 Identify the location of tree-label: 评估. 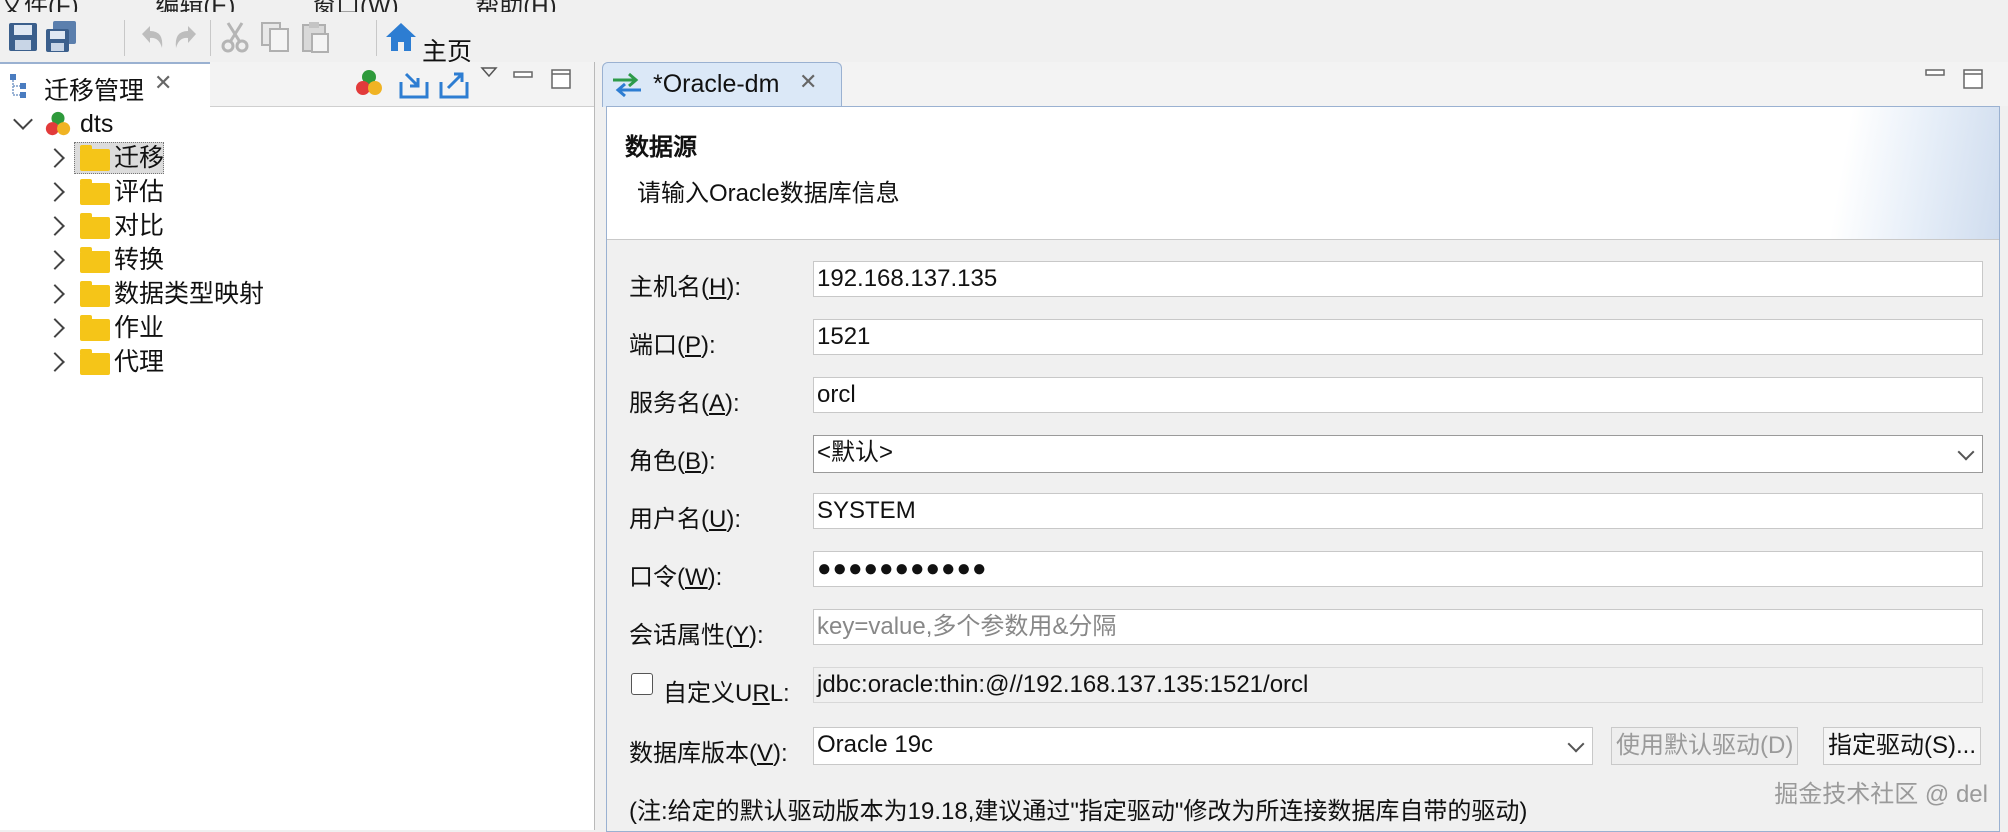
(139, 192).